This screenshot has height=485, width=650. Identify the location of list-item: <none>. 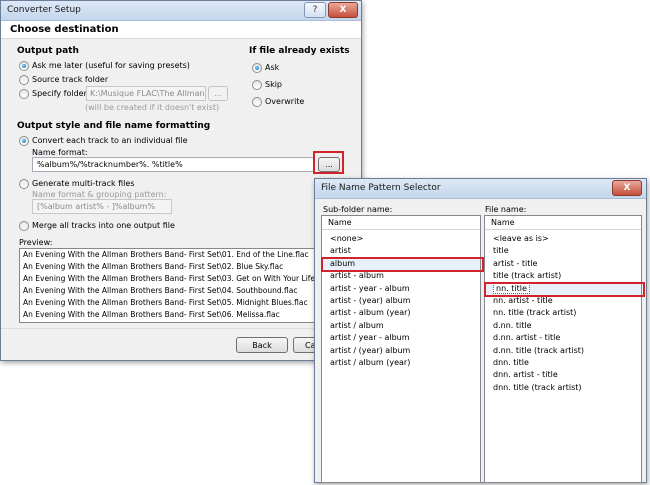
(401, 239).